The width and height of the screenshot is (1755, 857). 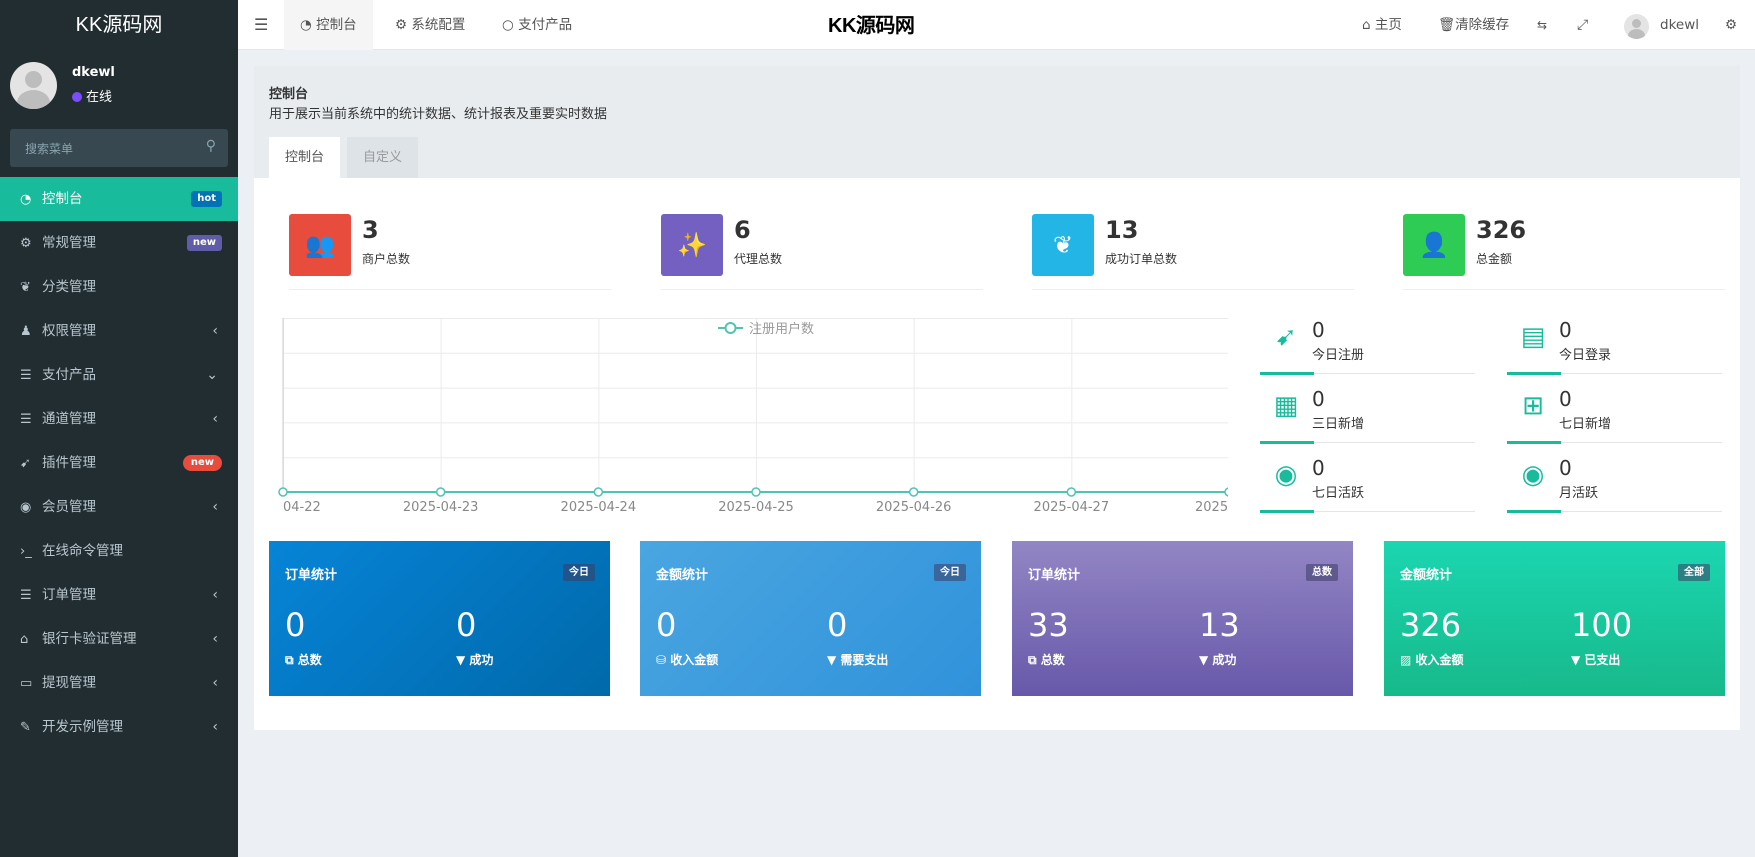 I want to click on card-value: 100, so click(x=1602, y=625).